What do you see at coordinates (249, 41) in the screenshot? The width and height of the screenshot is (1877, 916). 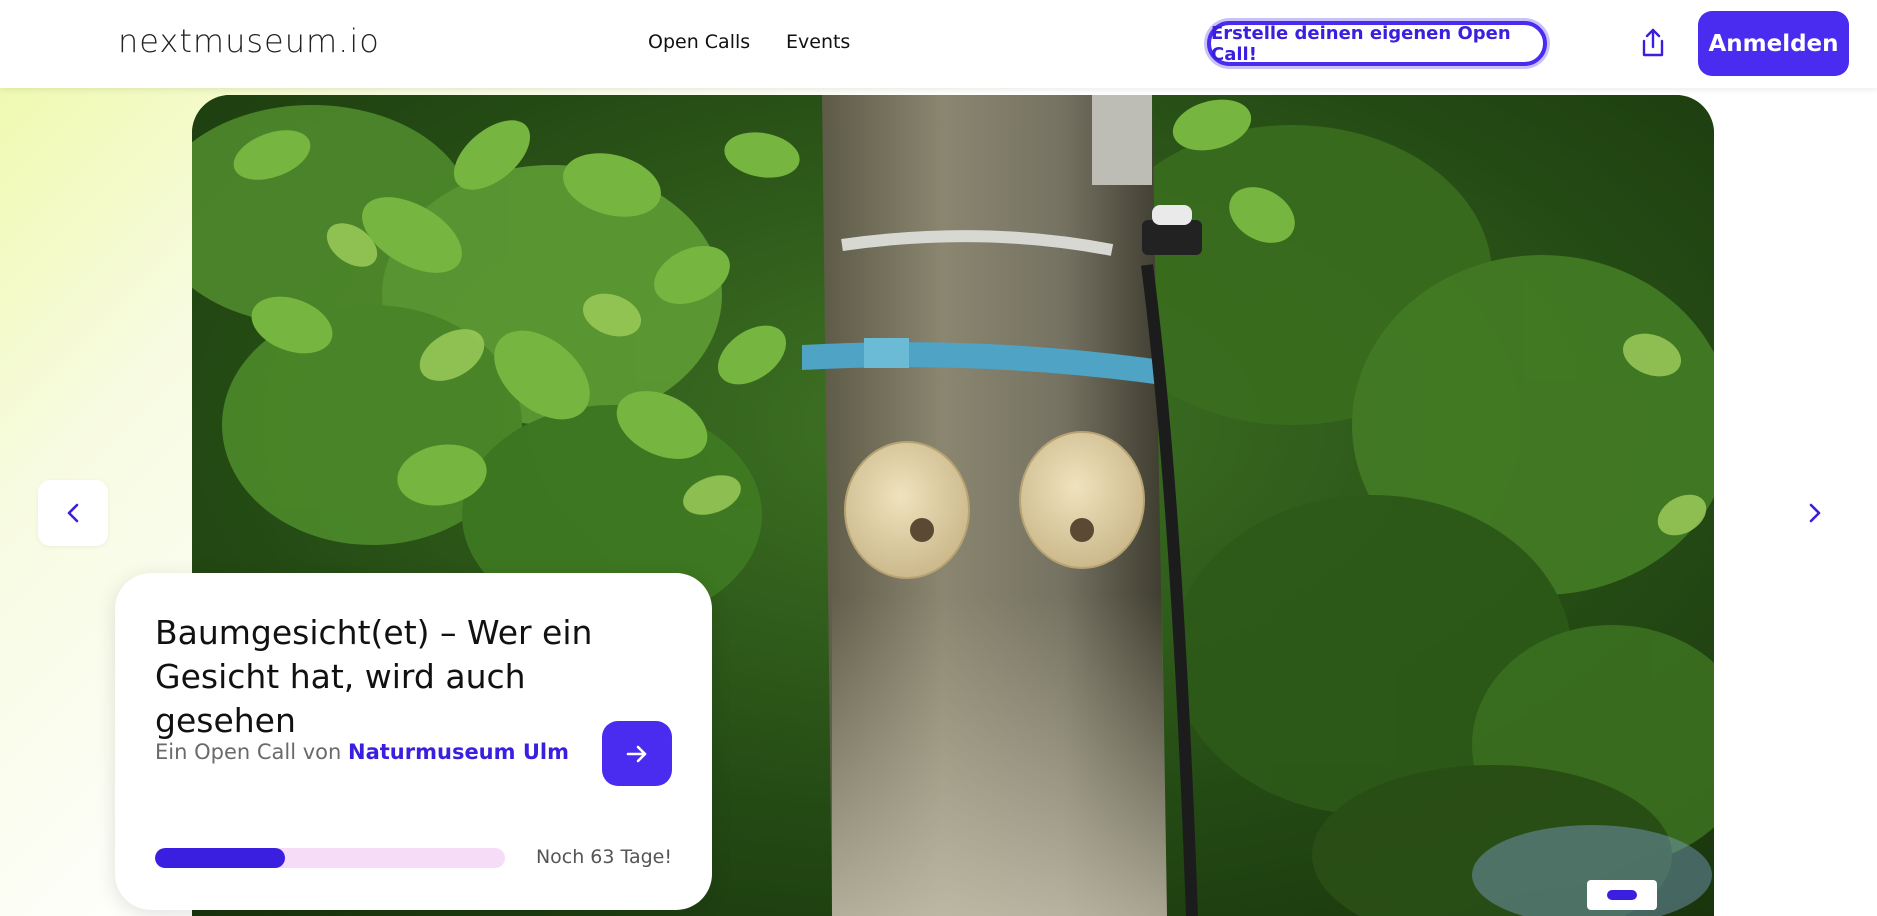 I see `site-logo: nextmuseum.io` at bounding box center [249, 41].